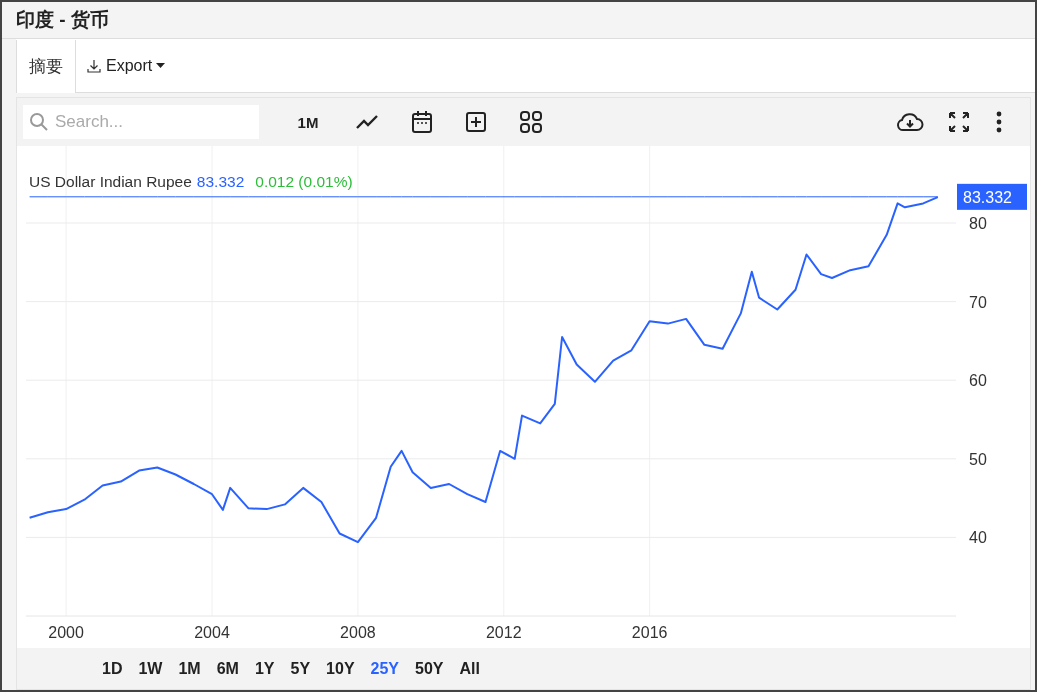 Image resolution: width=1037 pixels, height=692 pixels. I want to click on price-tag: 83.332, so click(992, 196).